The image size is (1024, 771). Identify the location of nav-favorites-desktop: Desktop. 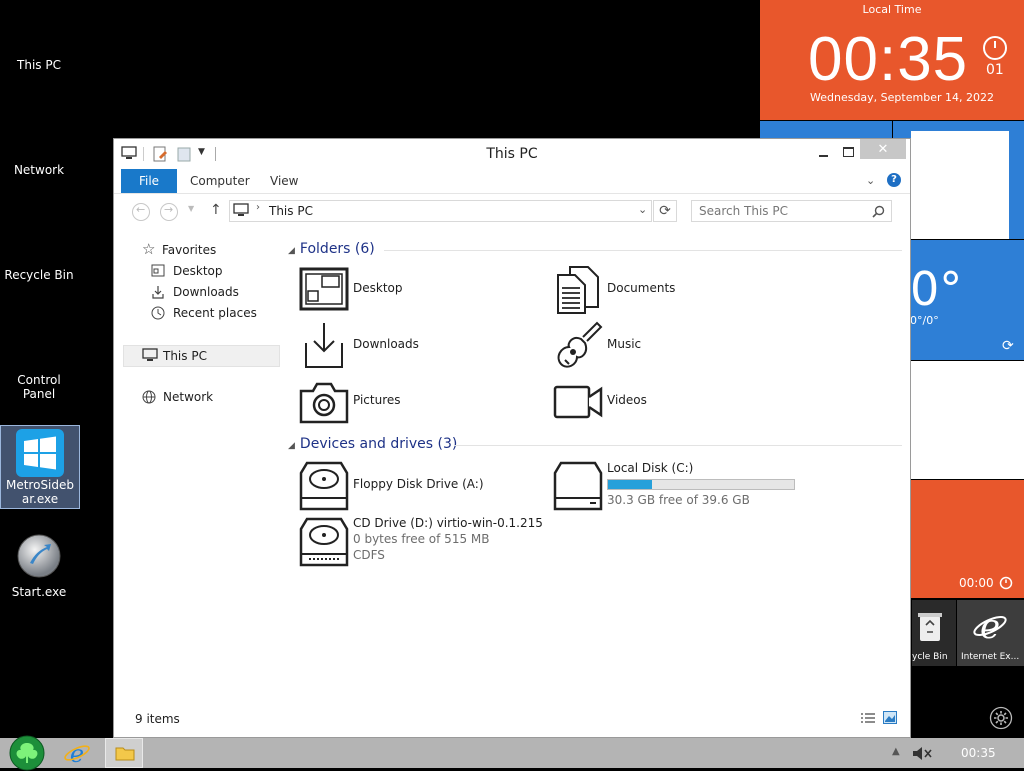
(187, 271).